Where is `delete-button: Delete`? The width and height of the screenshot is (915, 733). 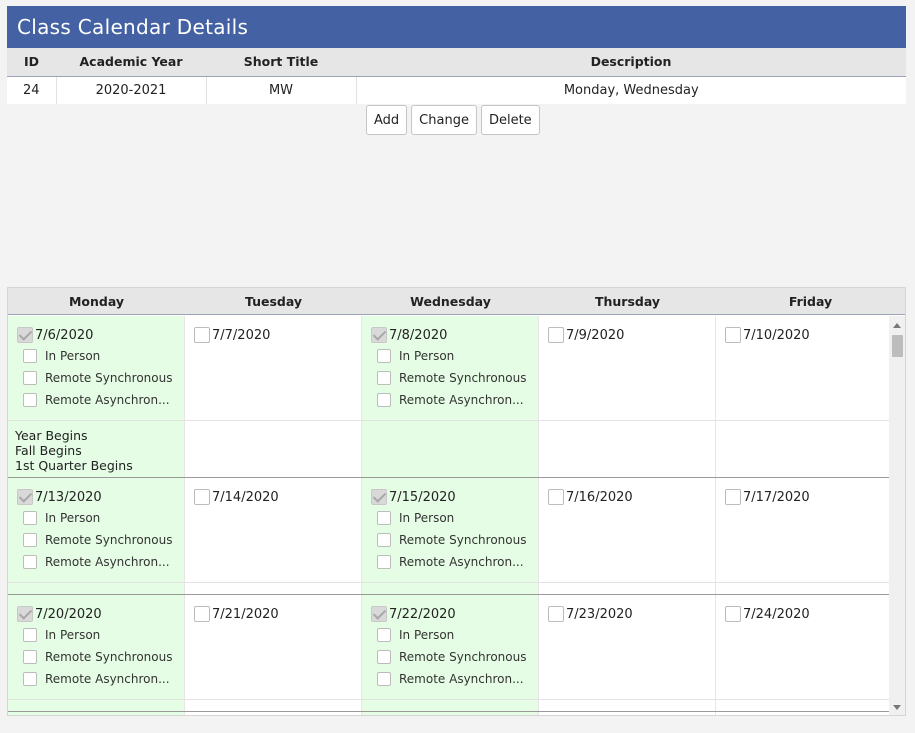
delete-button: Delete is located at coordinates (510, 120).